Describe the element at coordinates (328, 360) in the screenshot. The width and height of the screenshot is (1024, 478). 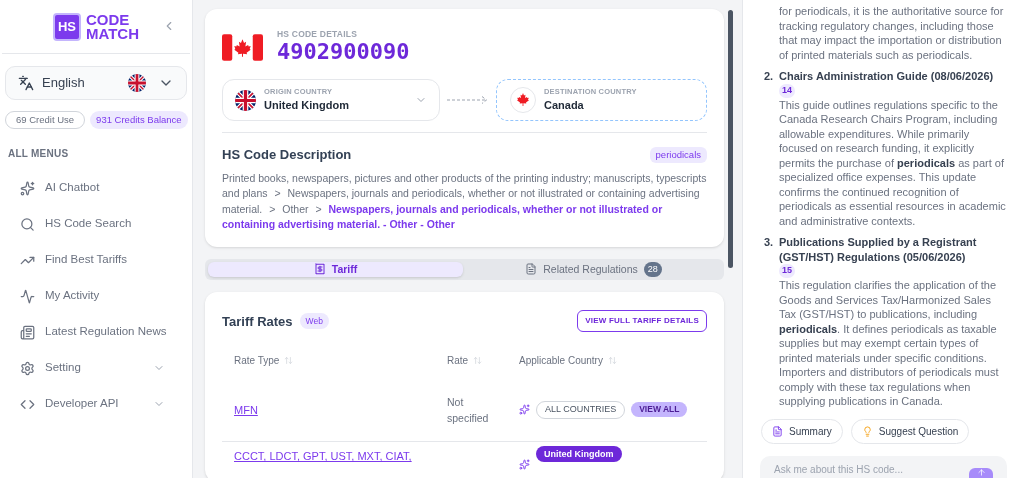
I see `column-header: Rate Type` at that location.